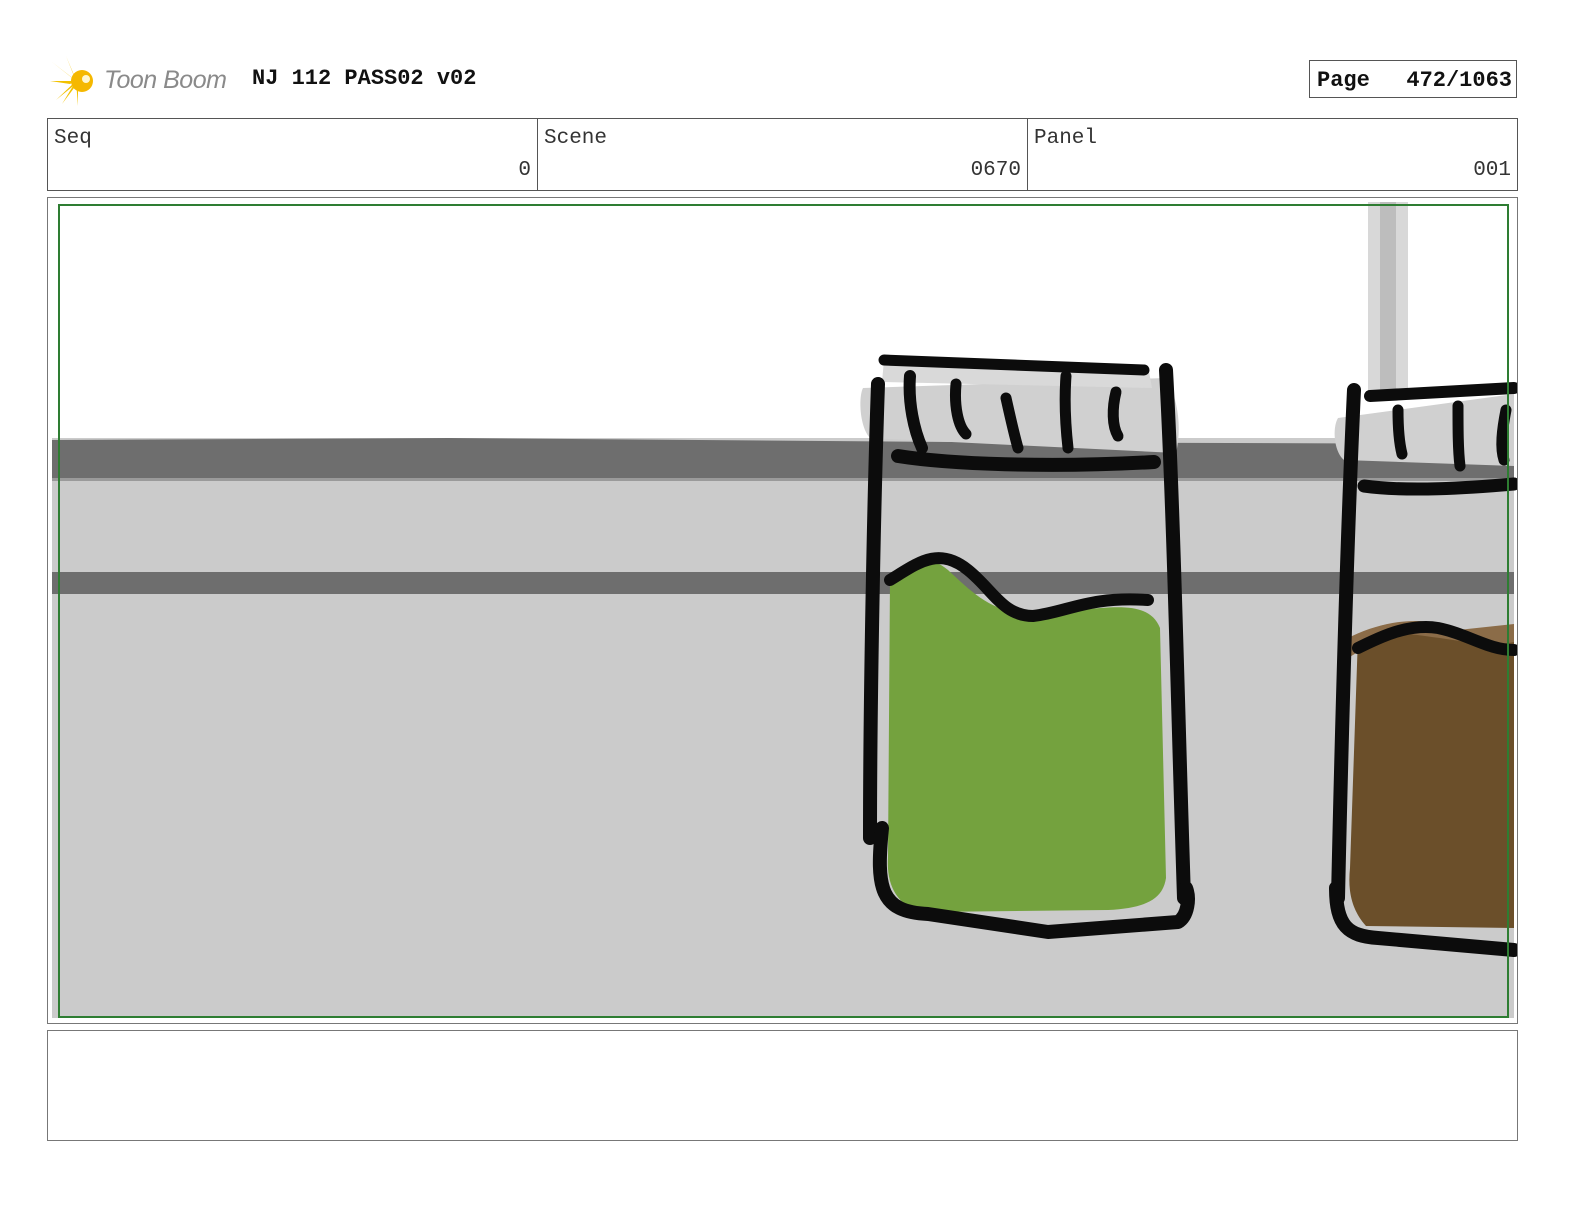  Describe the element at coordinates (783, 458) in the screenshot. I see `shelf-edge-top` at that location.